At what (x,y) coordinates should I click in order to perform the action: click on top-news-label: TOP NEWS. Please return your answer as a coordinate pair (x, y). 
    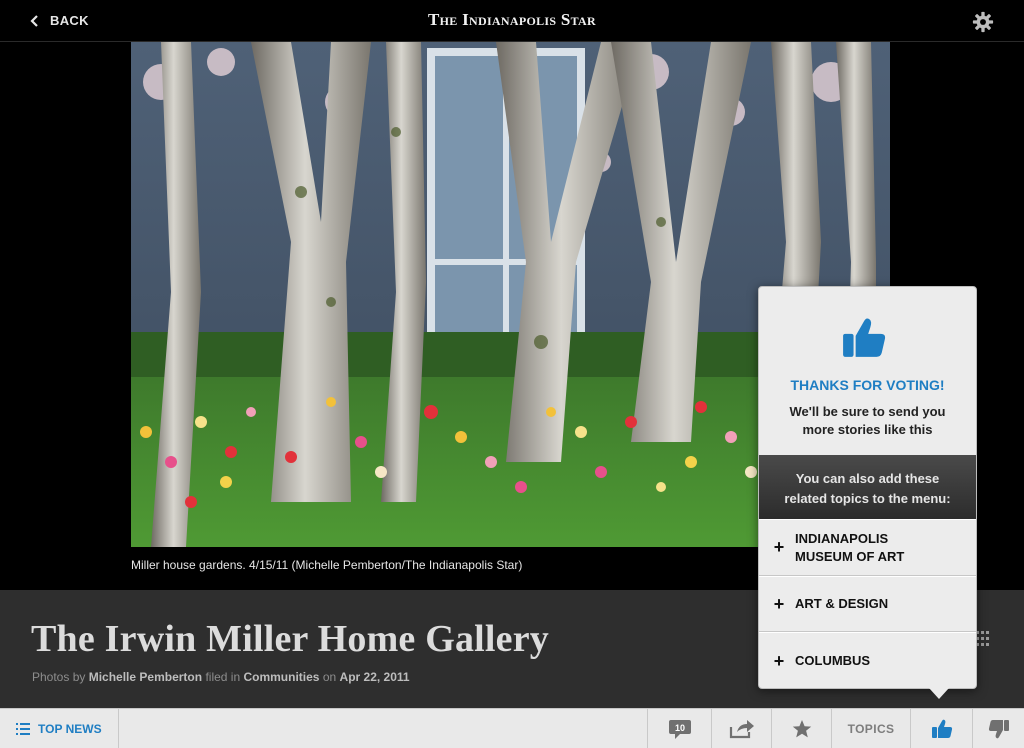
    Looking at the image, I should click on (70, 729).